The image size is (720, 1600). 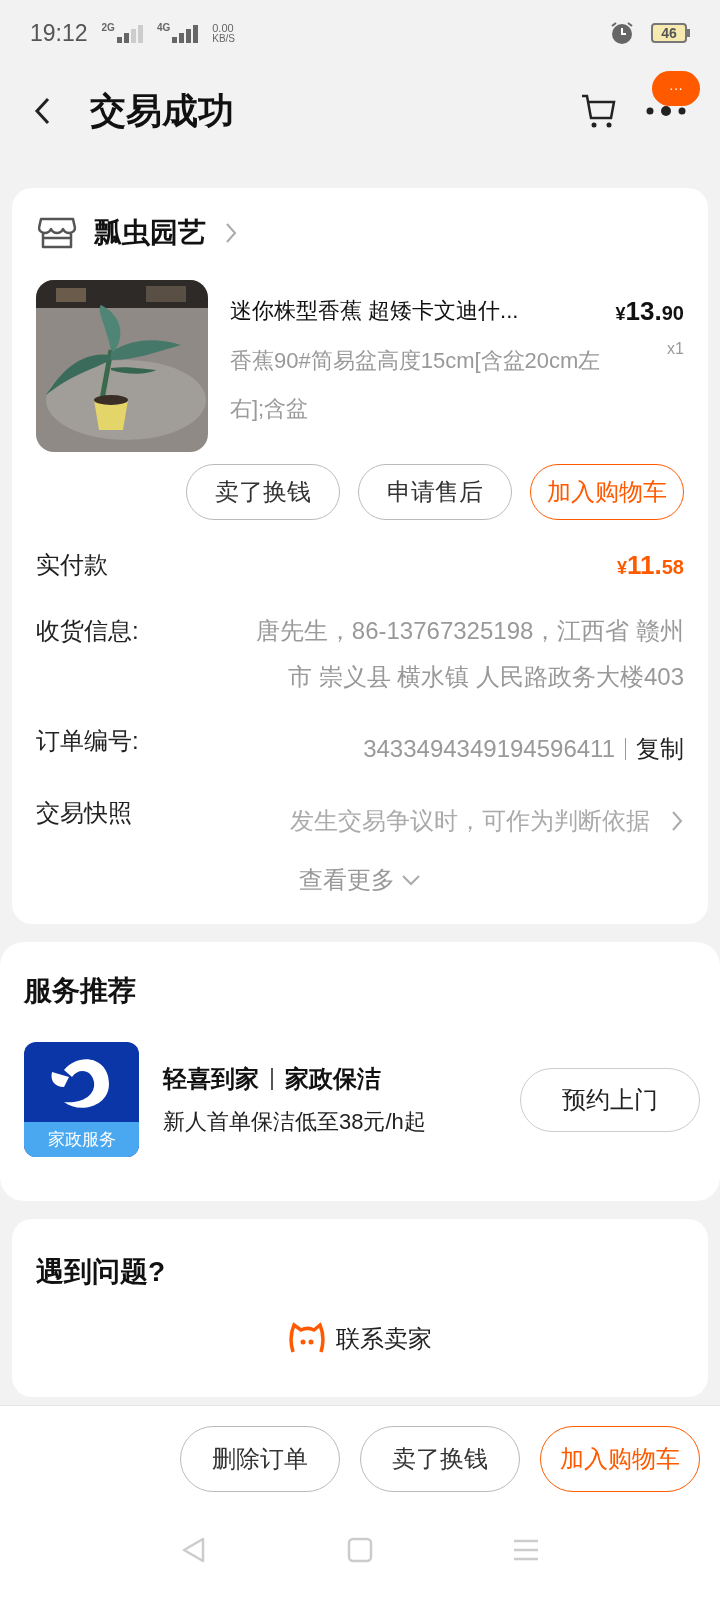 What do you see at coordinates (162, 111) in the screenshot?
I see `page-title: 交易成功` at bounding box center [162, 111].